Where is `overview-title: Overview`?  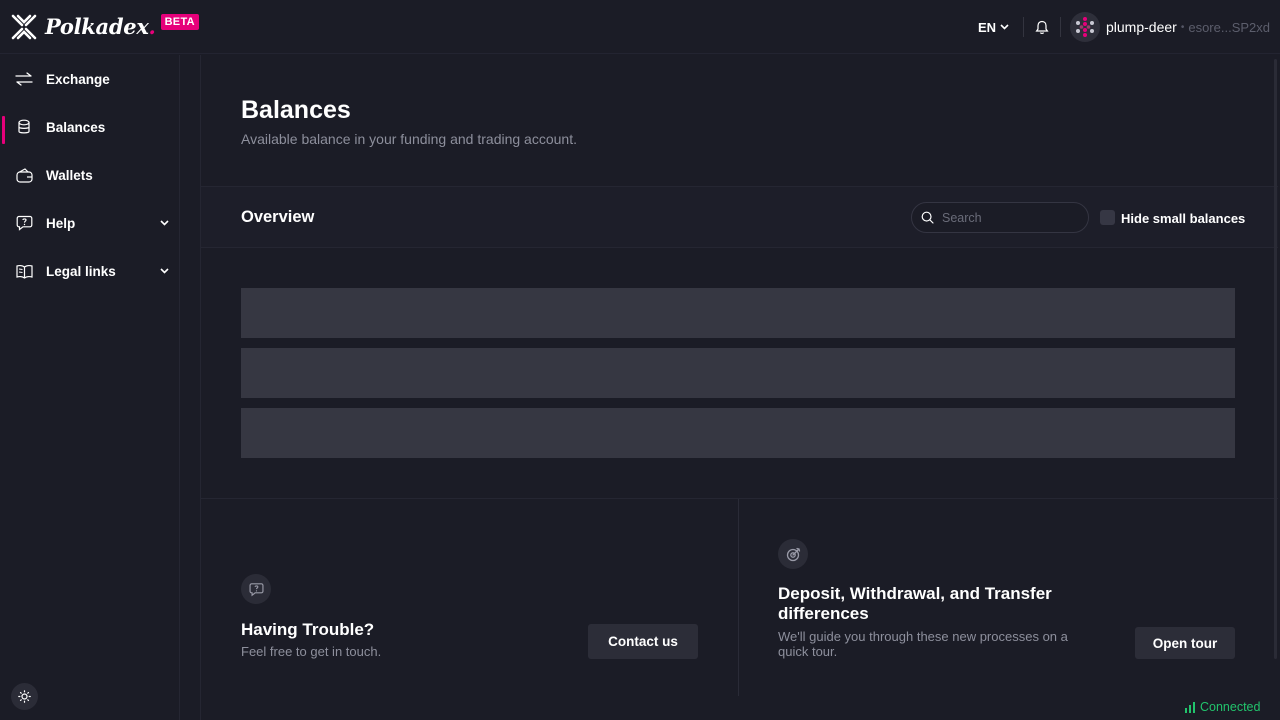
overview-title: Overview is located at coordinates (278, 217).